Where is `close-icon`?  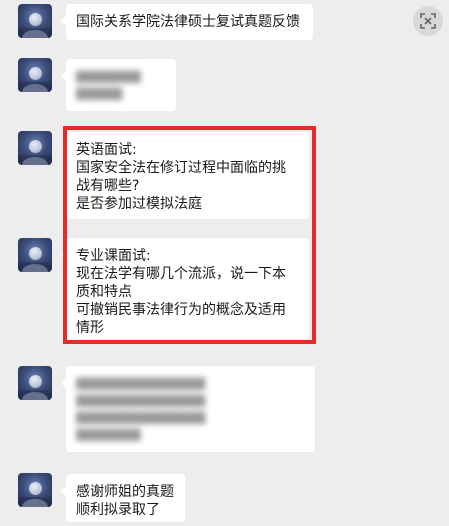 close-icon is located at coordinates (428, 21).